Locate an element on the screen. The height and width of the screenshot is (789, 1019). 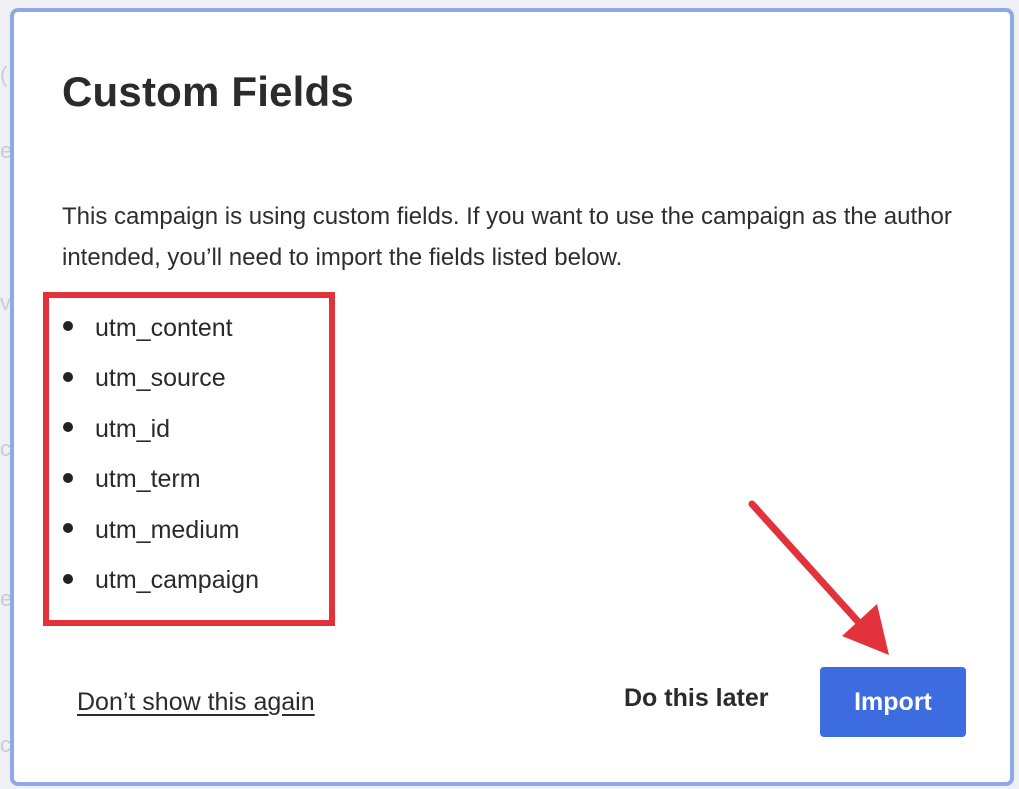
import-button: Import is located at coordinates (893, 702).